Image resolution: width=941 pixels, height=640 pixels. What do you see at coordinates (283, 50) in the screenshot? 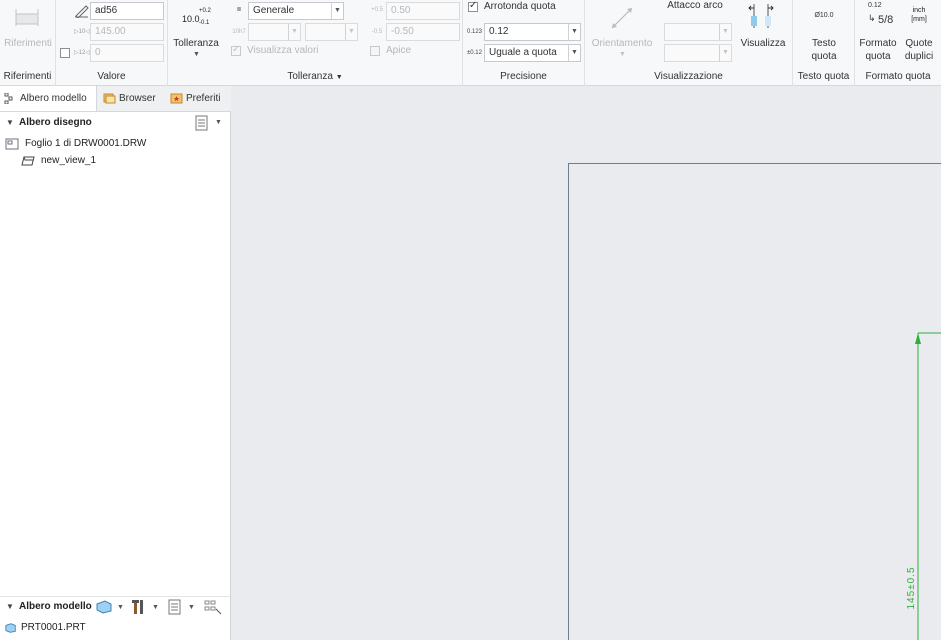
I see `show-values-label: Visualizza valori` at bounding box center [283, 50].